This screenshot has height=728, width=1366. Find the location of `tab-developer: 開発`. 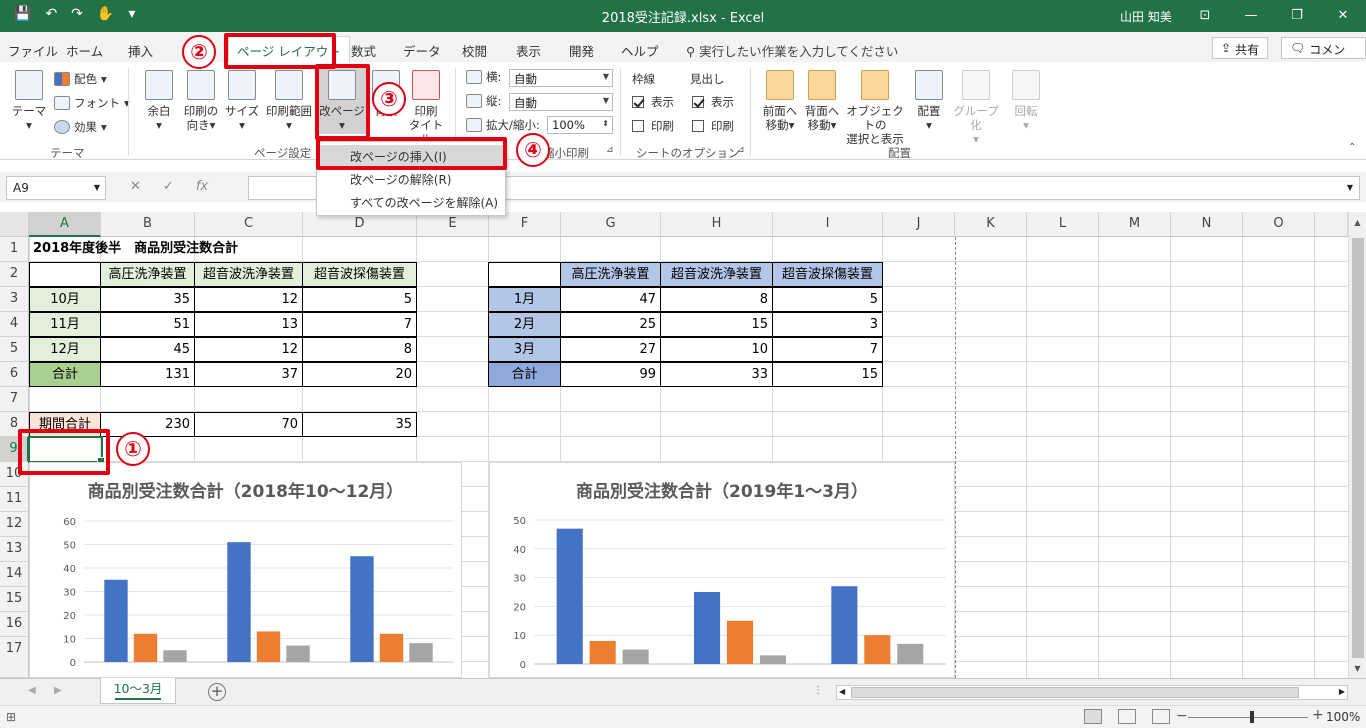

tab-developer: 開発 is located at coordinates (581, 50).